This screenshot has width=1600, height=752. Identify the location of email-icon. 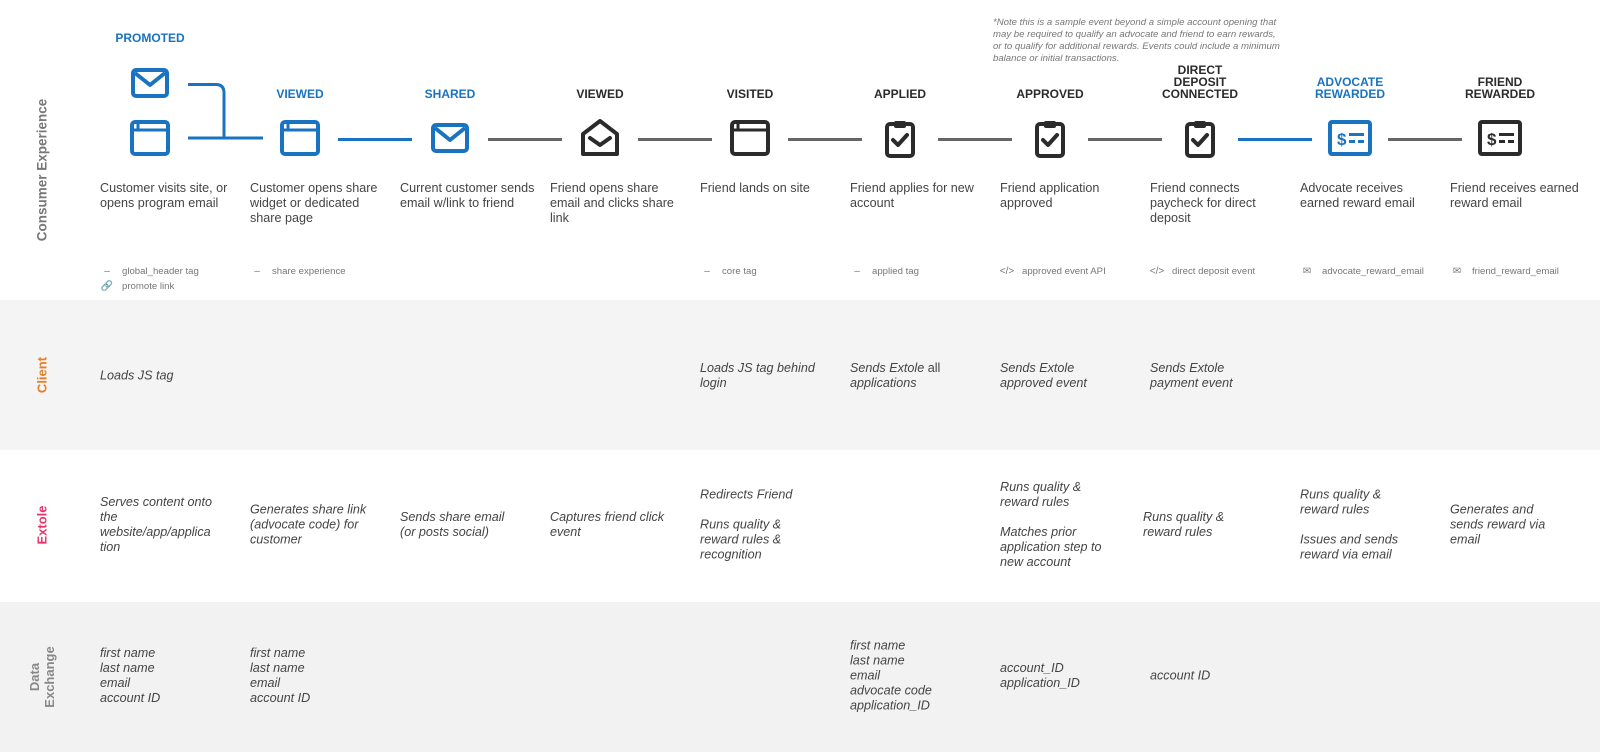
(450, 138).